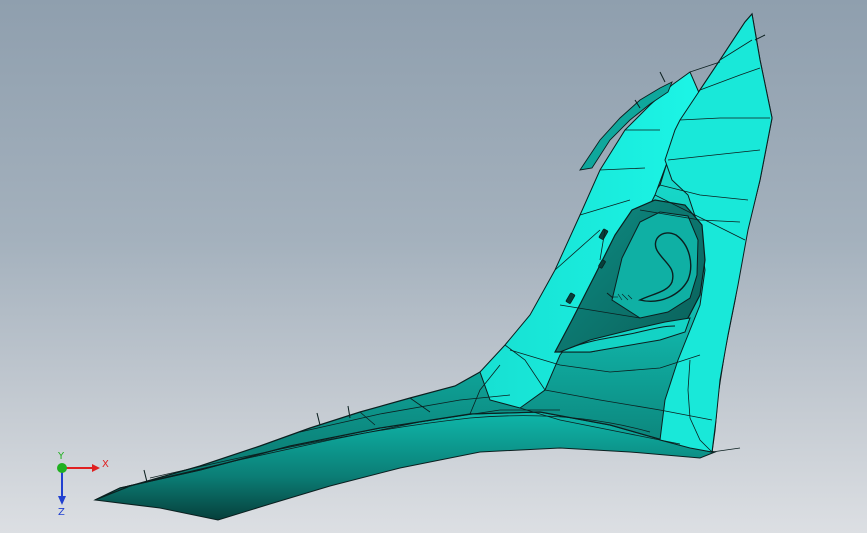 The width and height of the screenshot is (867, 533). Describe the element at coordinates (105, 464) in the screenshot. I see `x-axis-label: X` at that location.